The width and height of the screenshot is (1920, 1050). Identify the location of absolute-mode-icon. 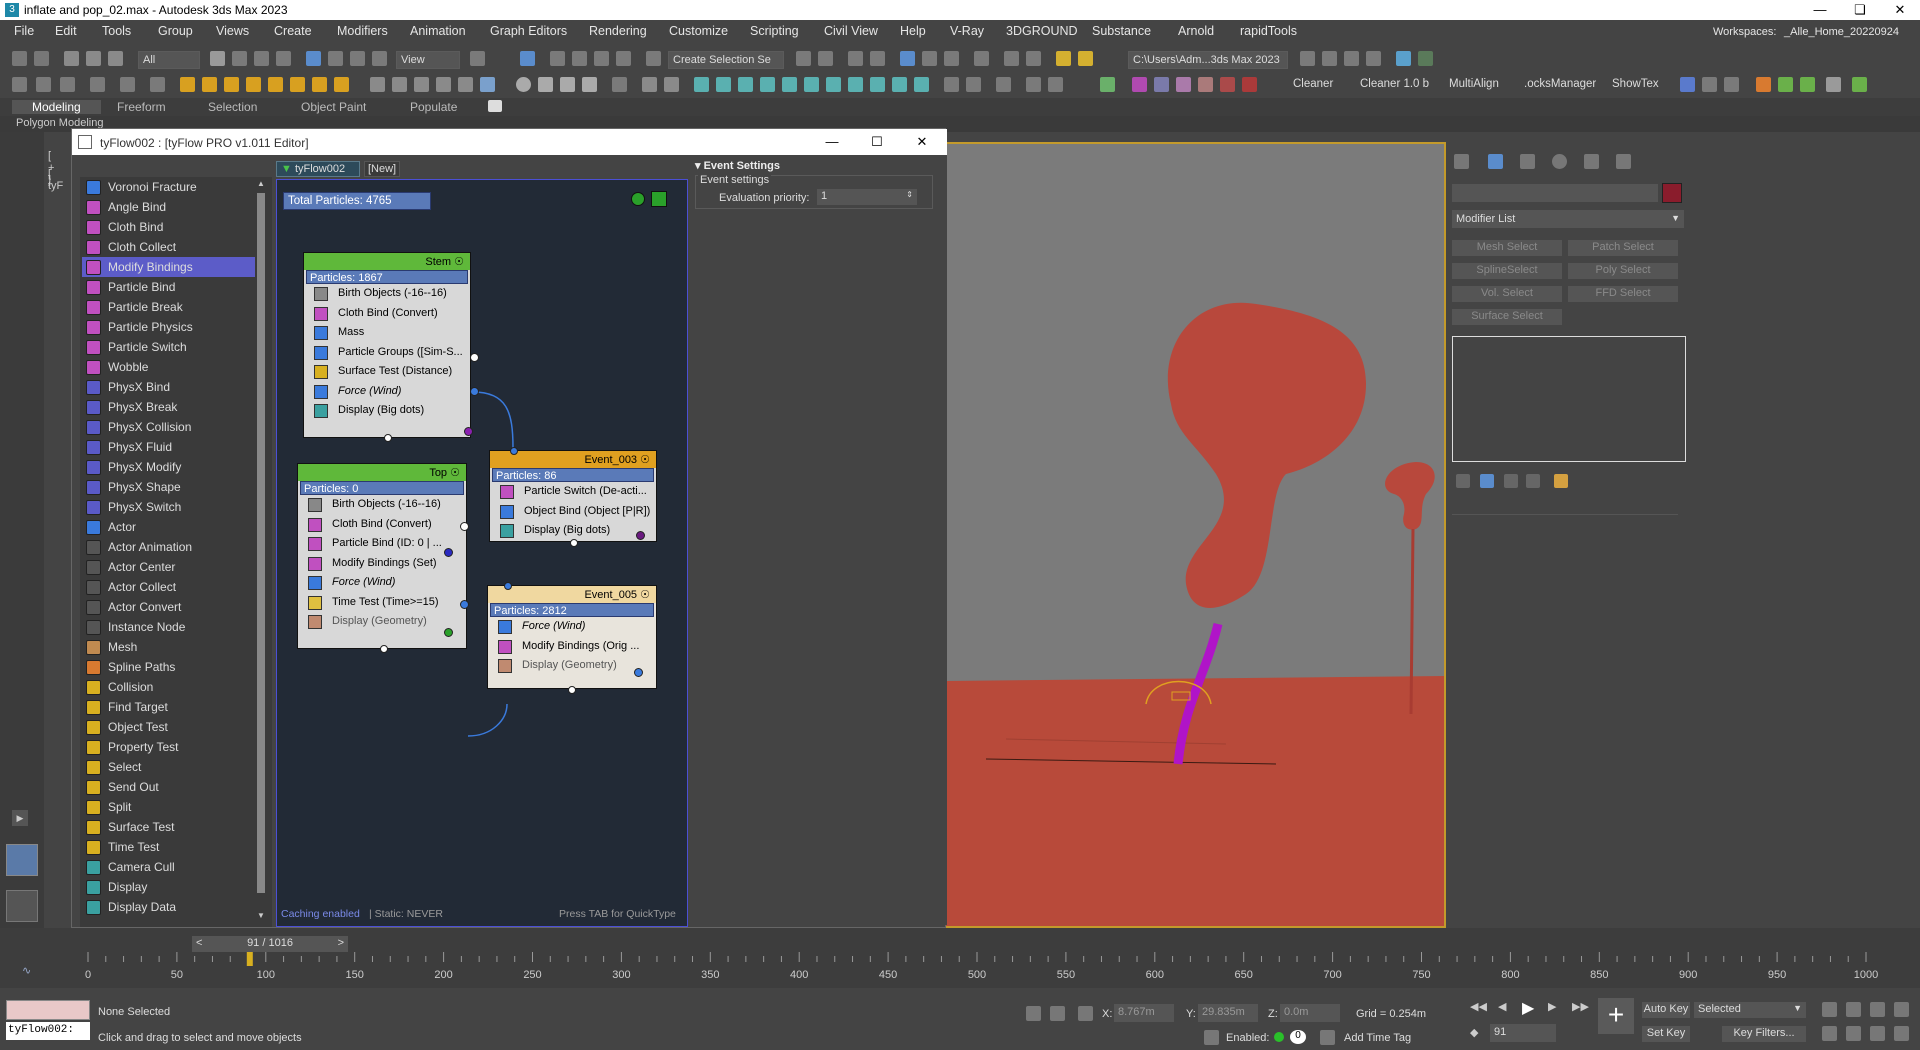
(1085, 1013).